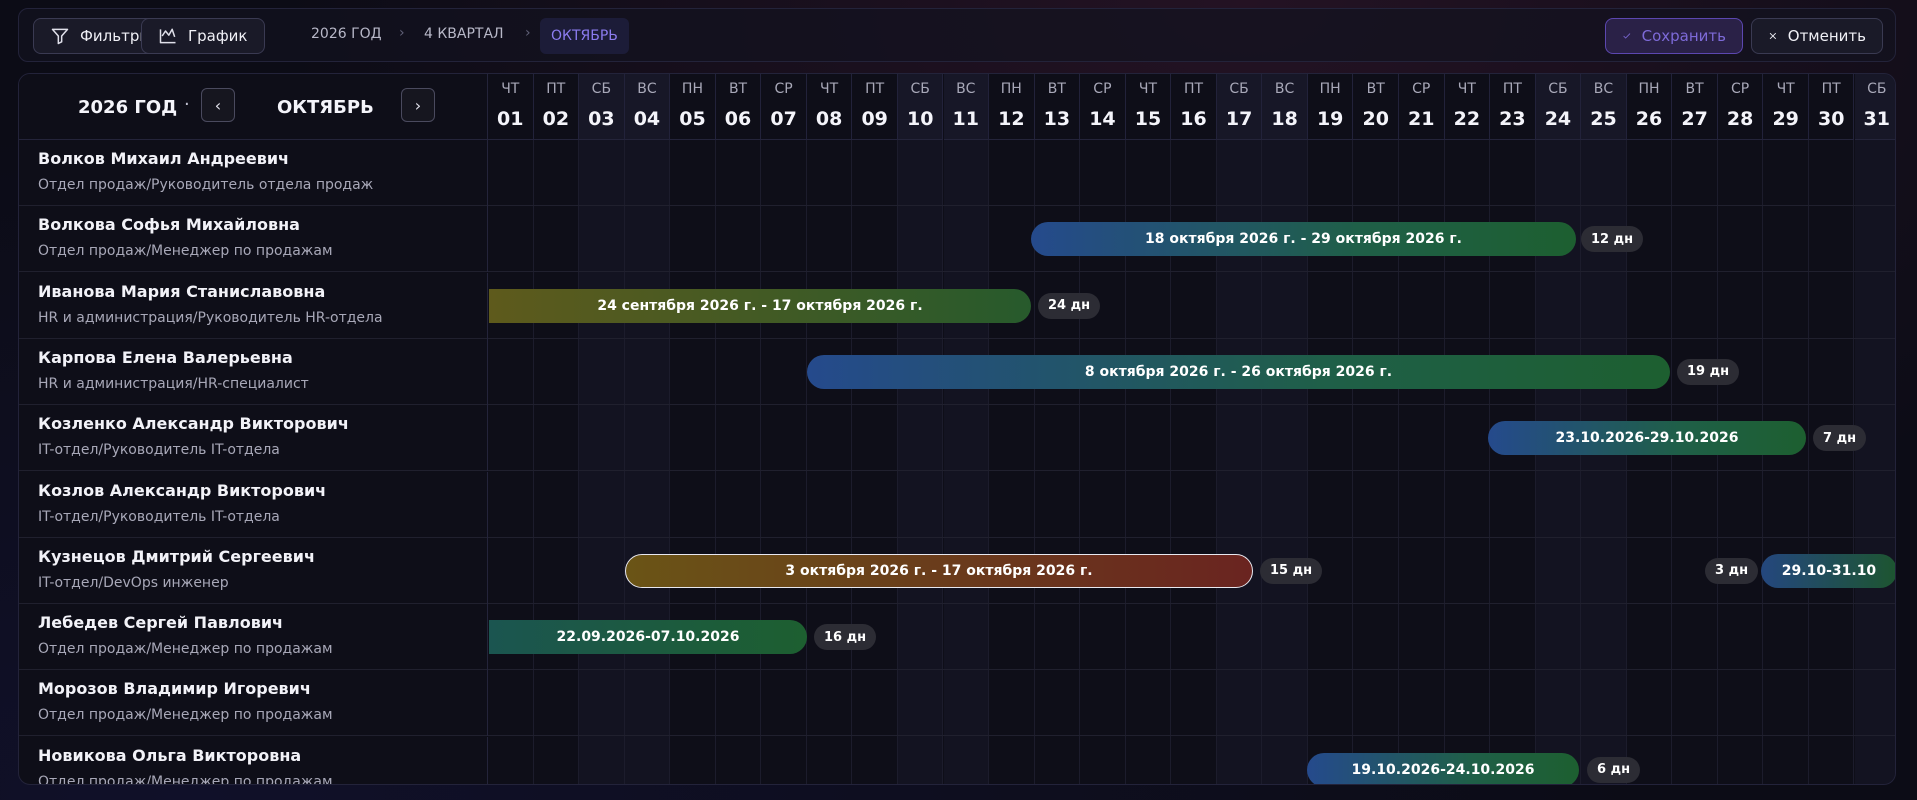 This screenshot has height=800, width=1917. Describe the element at coordinates (829, 119) in the screenshot. I see `day-number: 08` at that location.